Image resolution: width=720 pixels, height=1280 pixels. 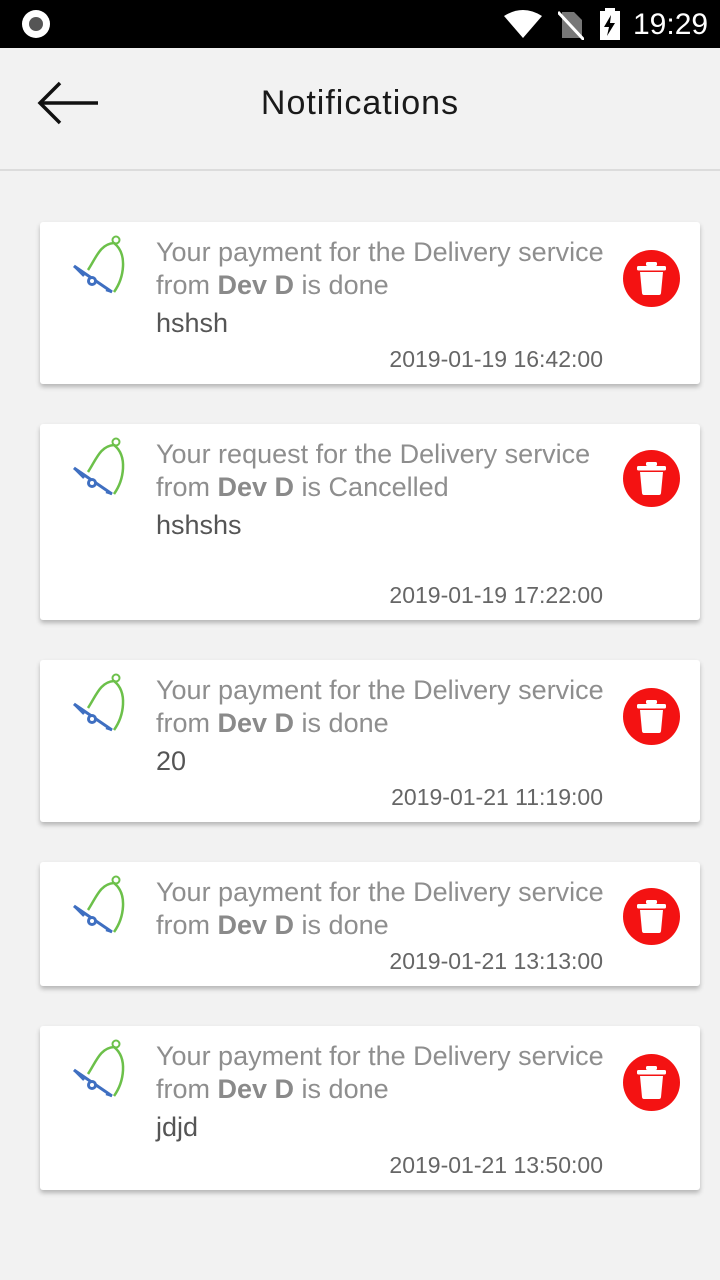 I want to click on notification-detail: hshshs, so click(x=199, y=525).